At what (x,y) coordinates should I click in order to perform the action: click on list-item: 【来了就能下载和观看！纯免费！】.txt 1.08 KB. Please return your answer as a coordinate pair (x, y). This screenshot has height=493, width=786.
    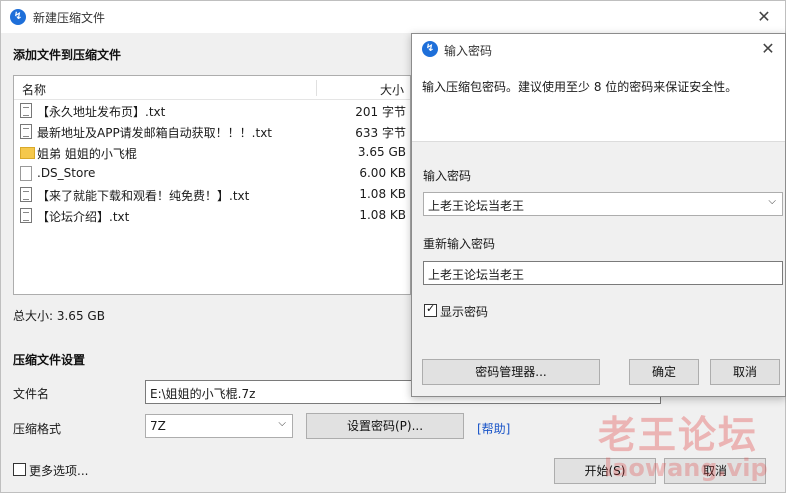
    Looking at the image, I should click on (212, 194).